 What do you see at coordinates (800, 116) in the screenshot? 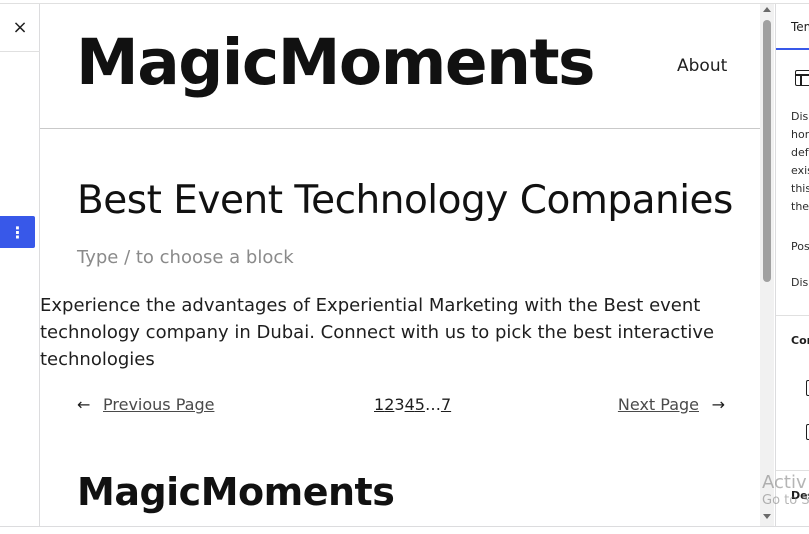
I see `description-line: Dis` at bounding box center [800, 116].